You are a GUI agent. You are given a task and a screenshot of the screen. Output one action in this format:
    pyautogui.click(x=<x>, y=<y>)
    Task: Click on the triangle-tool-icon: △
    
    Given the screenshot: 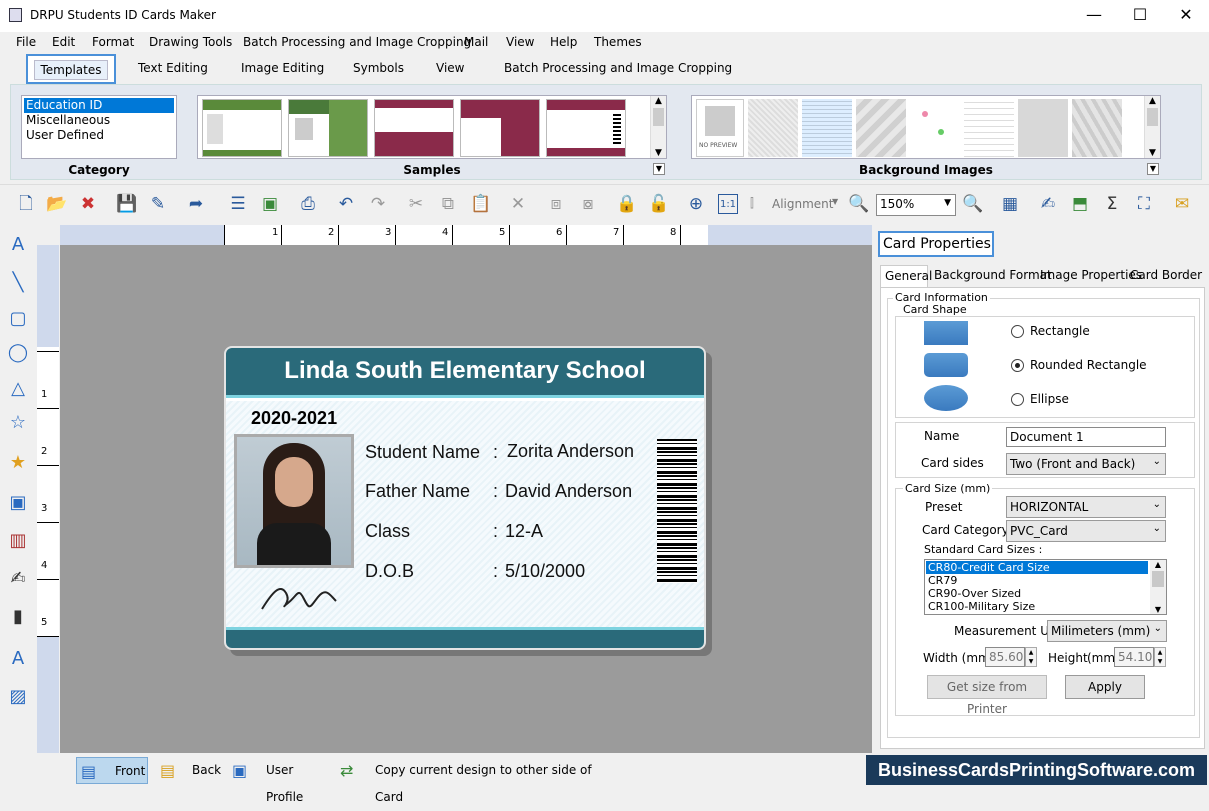 What is the action you would take?
    pyautogui.click(x=18, y=389)
    